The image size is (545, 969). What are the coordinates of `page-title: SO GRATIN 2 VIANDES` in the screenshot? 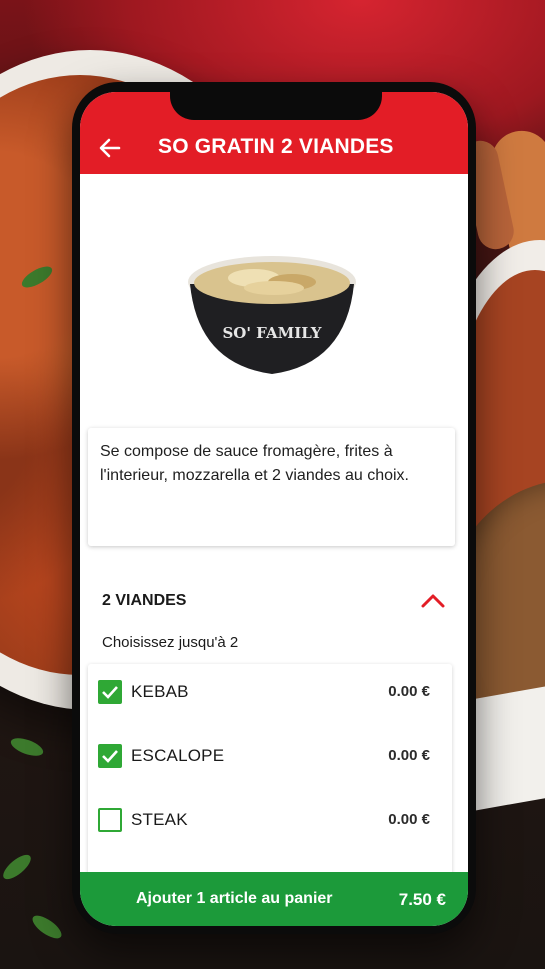 It's located at (276, 146).